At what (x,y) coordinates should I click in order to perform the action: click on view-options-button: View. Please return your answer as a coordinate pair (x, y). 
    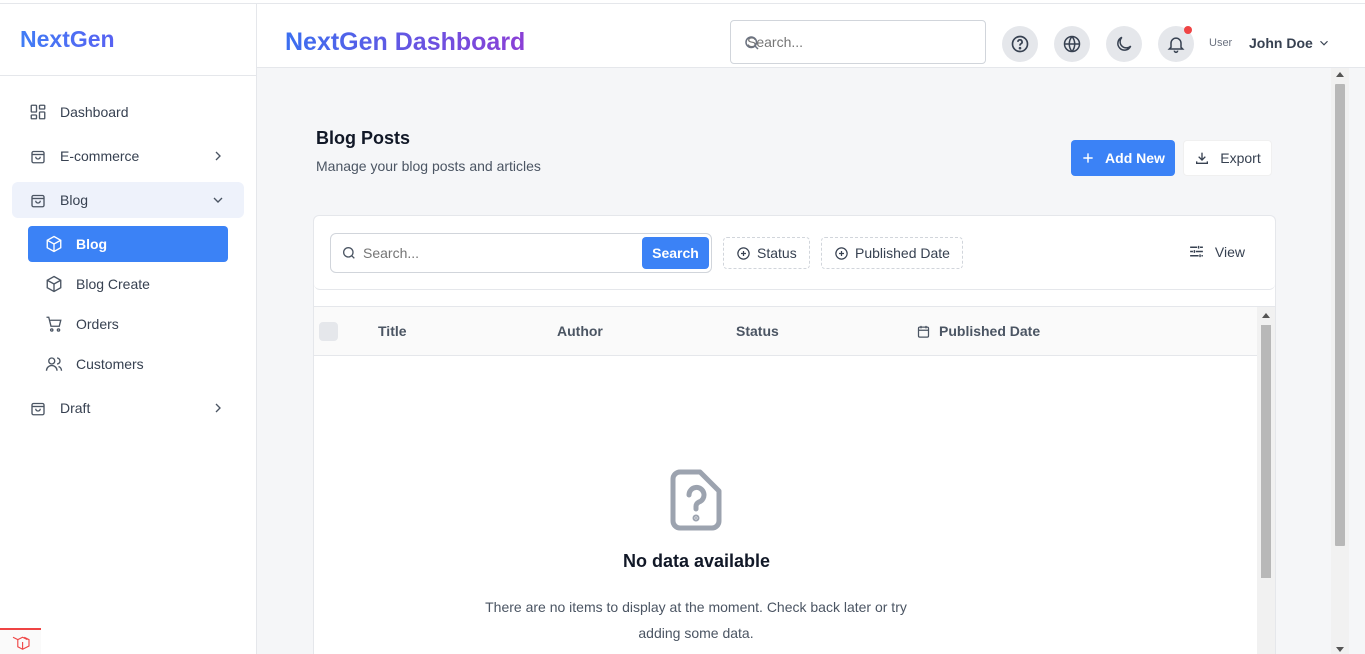
    Looking at the image, I should click on (1216, 251).